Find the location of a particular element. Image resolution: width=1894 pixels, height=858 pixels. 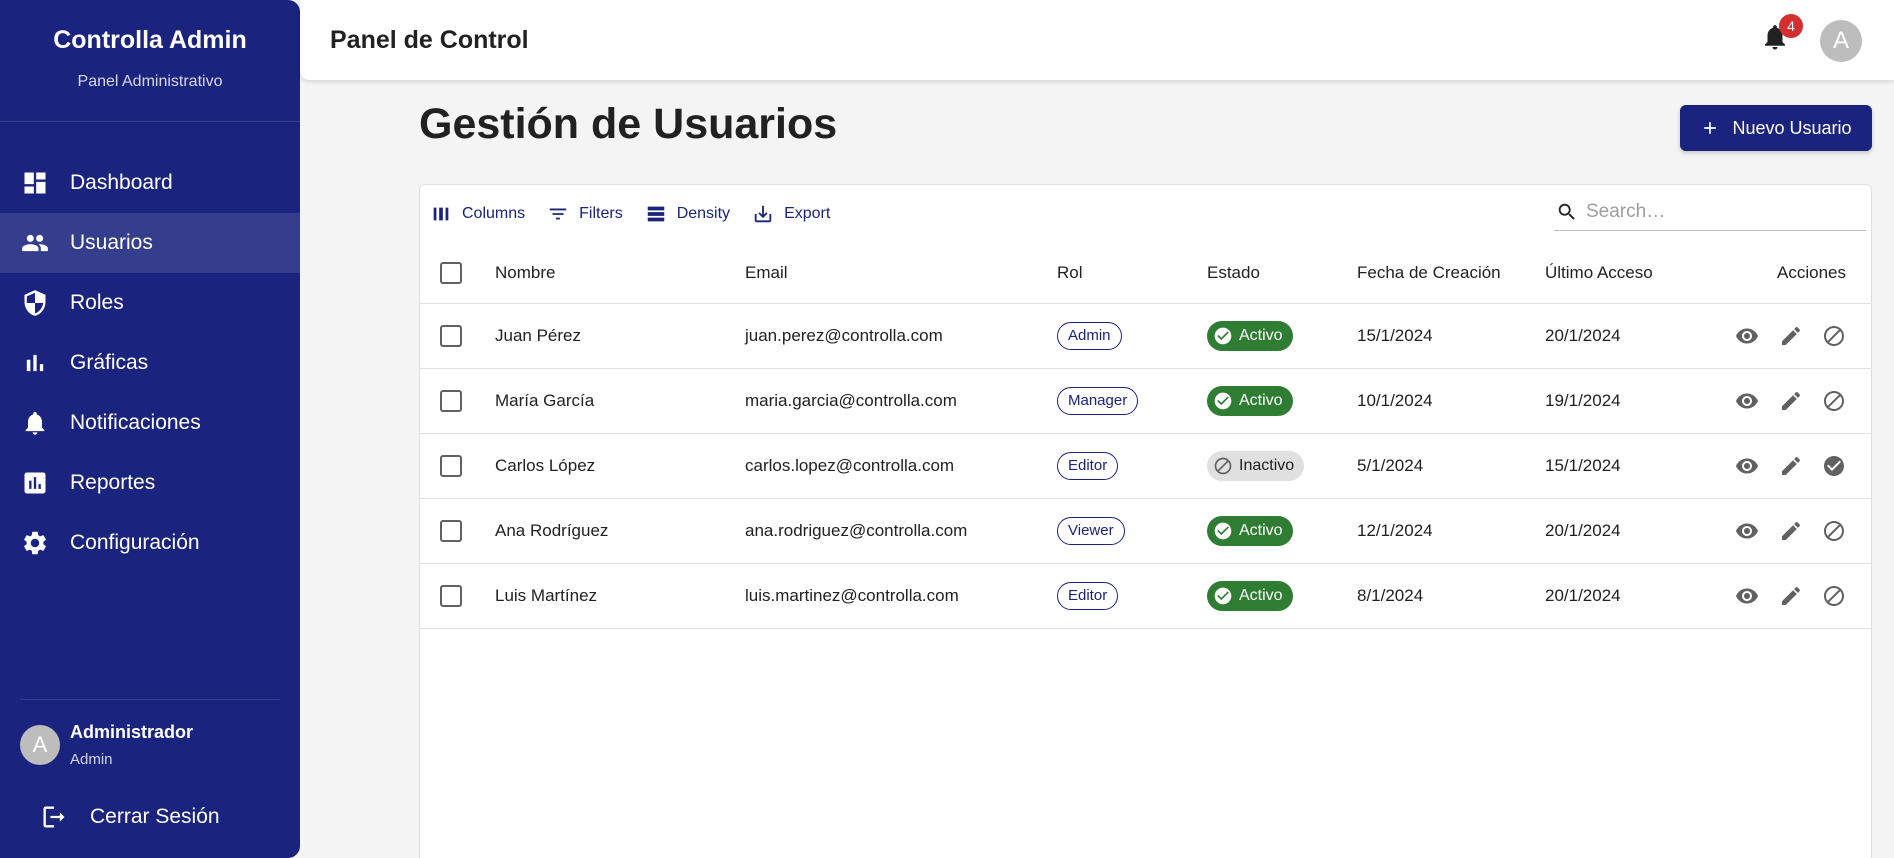

column-header-ultimo-acceso: Último Acceso is located at coordinates (1635, 273).